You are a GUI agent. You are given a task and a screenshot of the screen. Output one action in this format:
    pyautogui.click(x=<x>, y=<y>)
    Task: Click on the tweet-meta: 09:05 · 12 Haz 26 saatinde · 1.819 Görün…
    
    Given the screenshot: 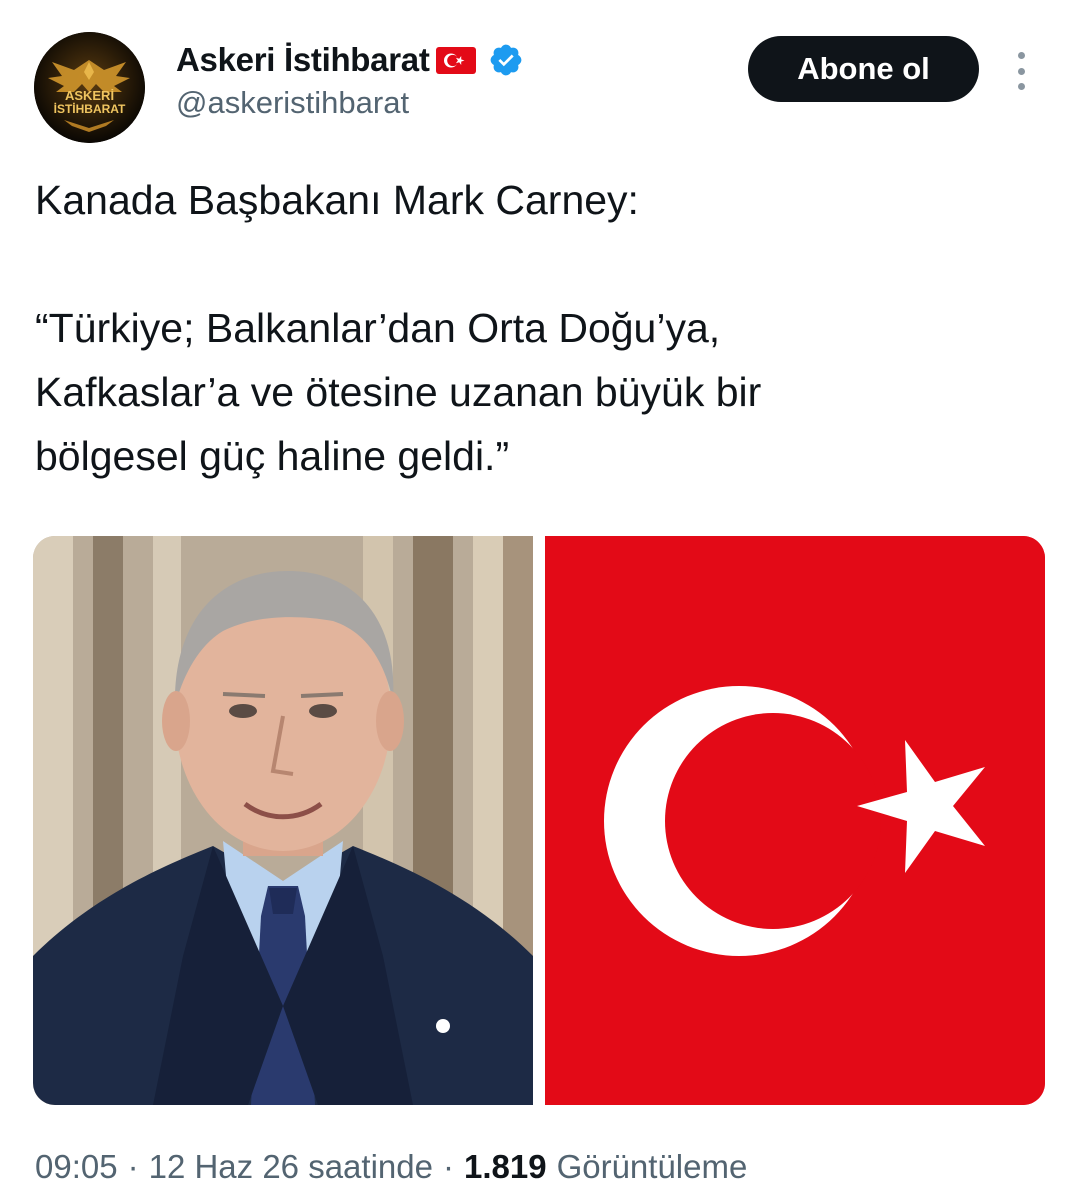 What is the action you would take?
    pyautogui.click(x=391, y=1167)
    